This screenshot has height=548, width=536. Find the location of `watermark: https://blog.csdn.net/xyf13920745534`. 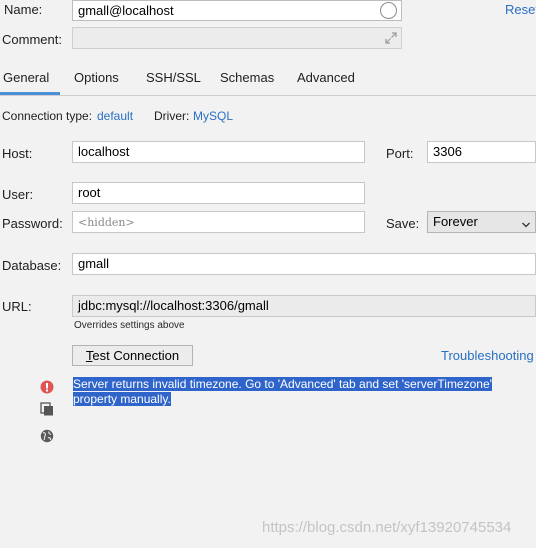

watermark: https://blog.csdn.net/xyf13920745534 is located at coordinates (387, 527).